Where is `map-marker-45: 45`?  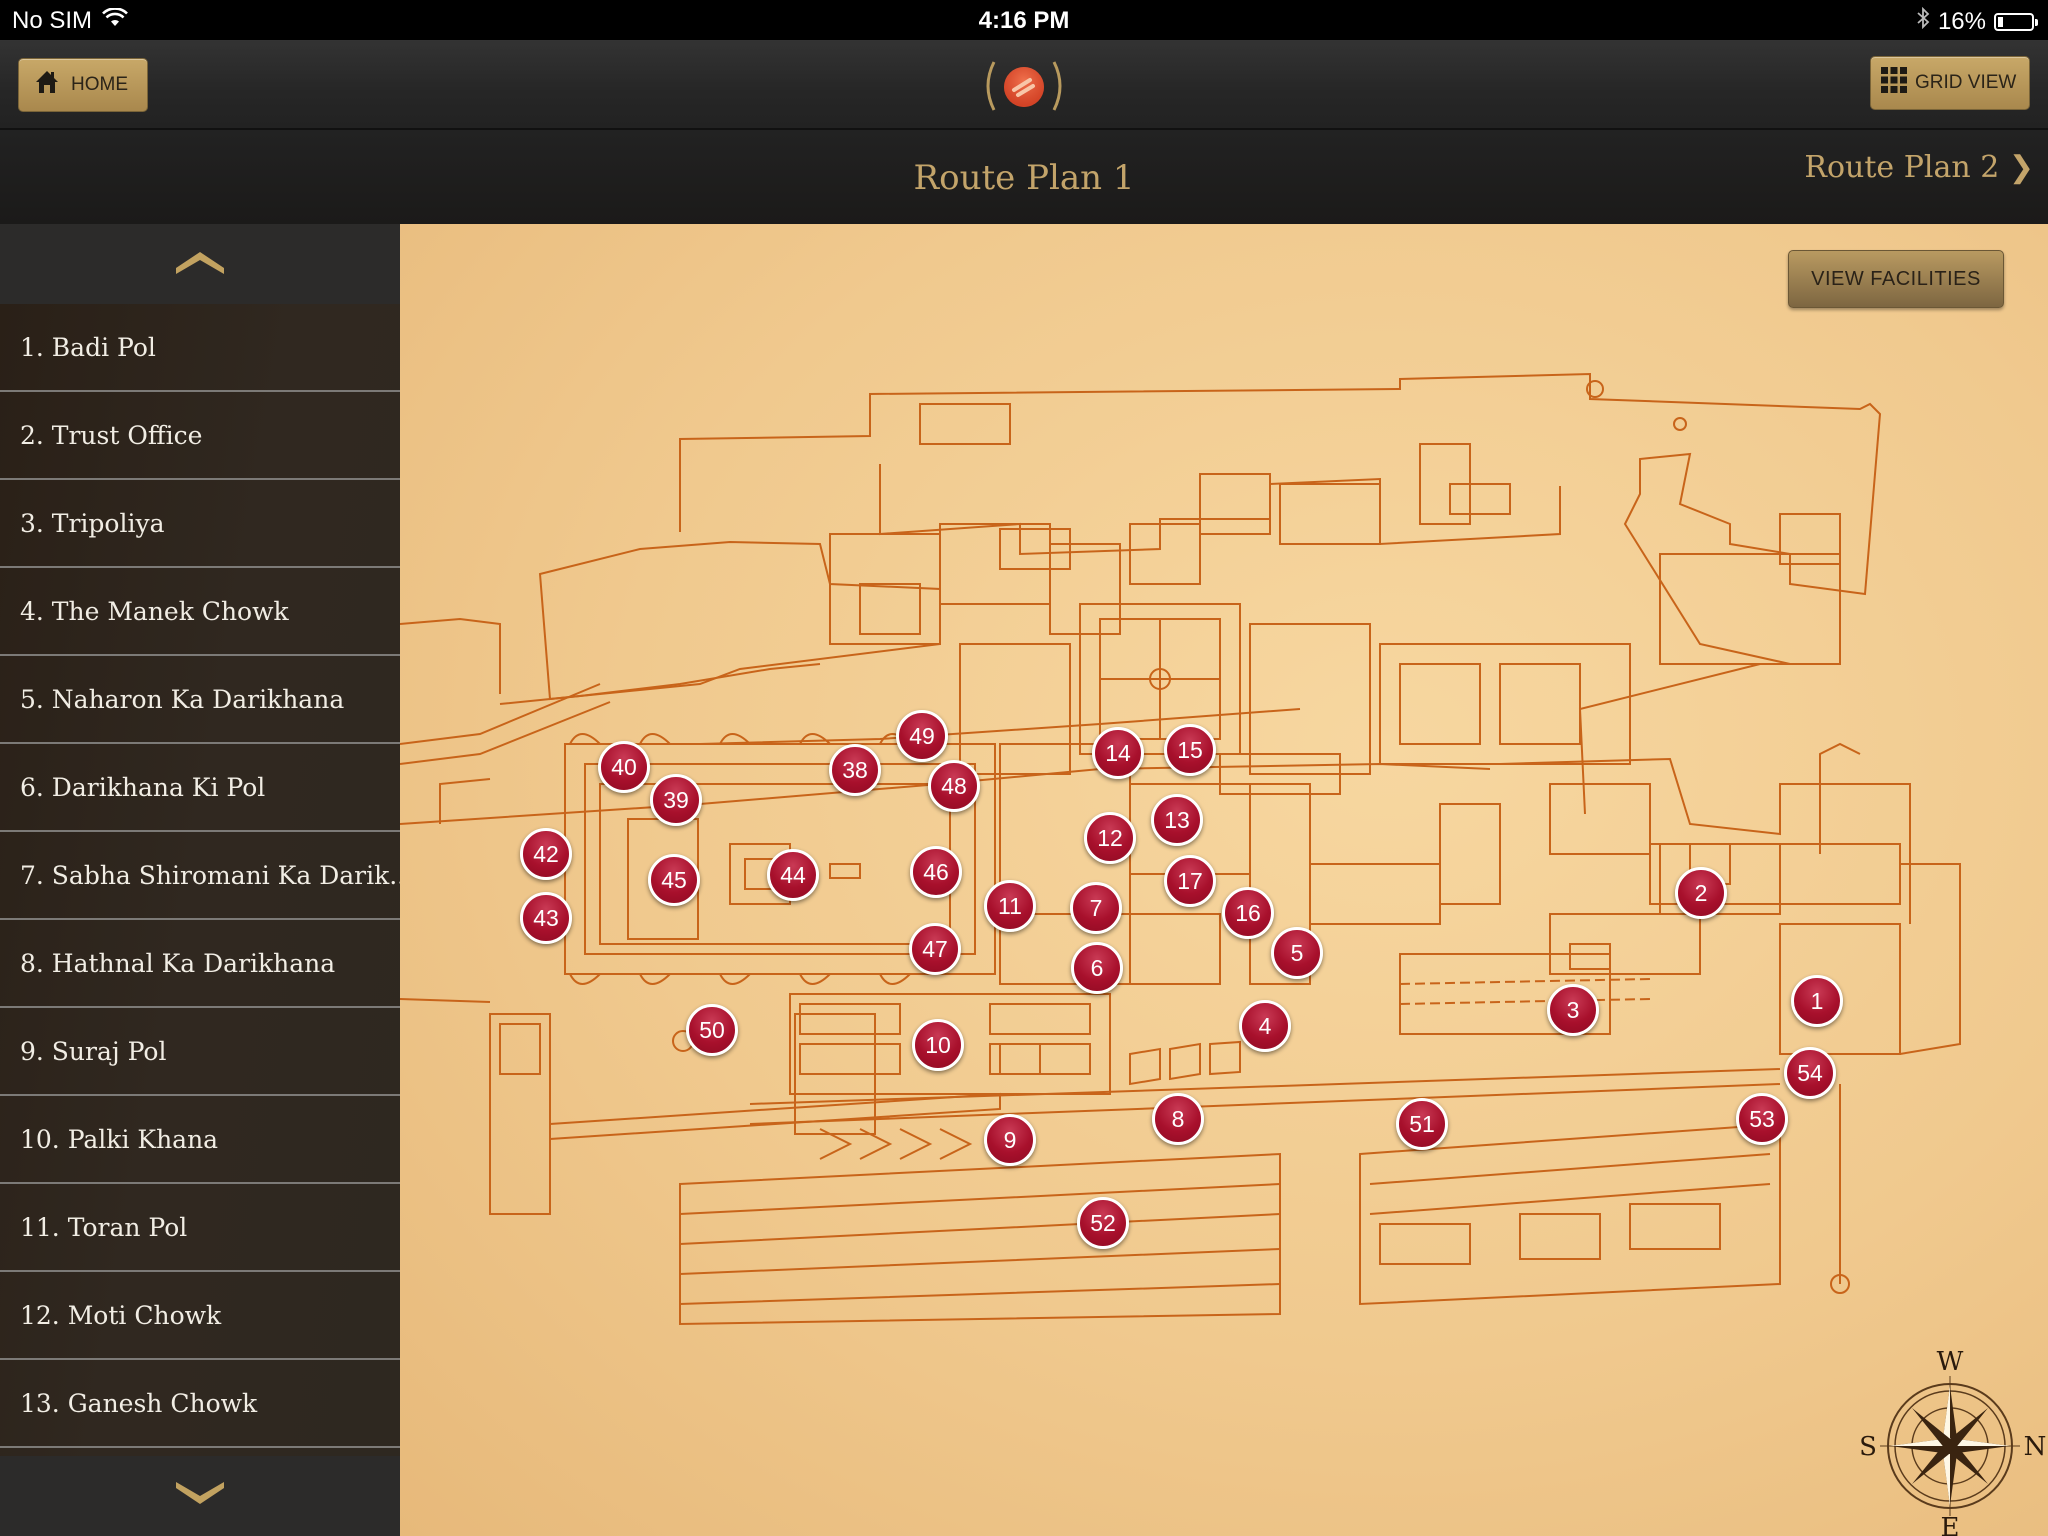 map-marker-45: 45 is located at coordinates (674, 880).